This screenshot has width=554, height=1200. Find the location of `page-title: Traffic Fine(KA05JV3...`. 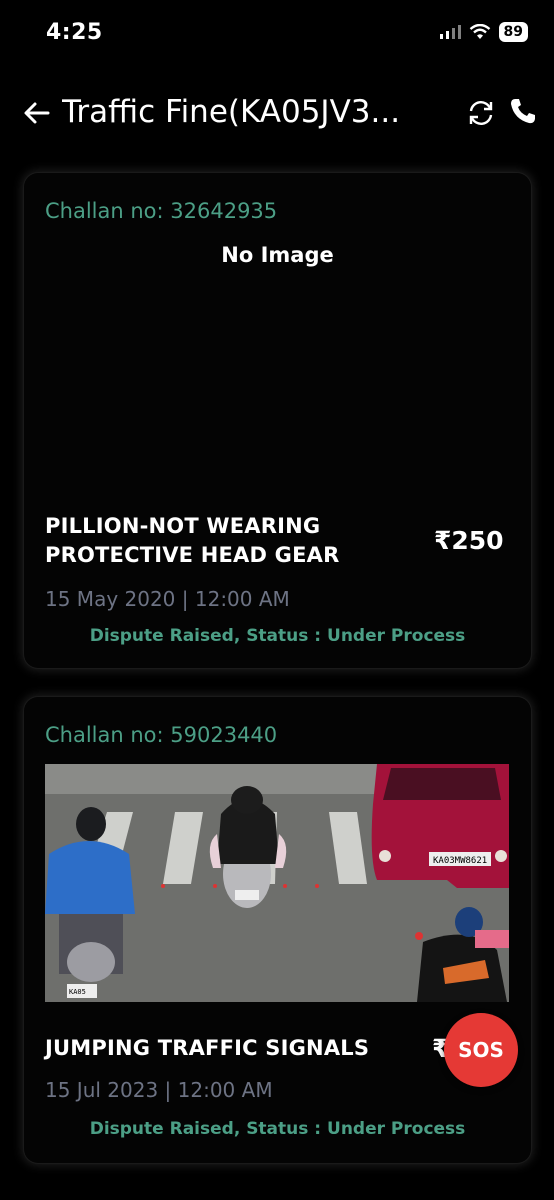

page-title: Traffic Fine(KA05JV3... is located at coordinates (231, 112).